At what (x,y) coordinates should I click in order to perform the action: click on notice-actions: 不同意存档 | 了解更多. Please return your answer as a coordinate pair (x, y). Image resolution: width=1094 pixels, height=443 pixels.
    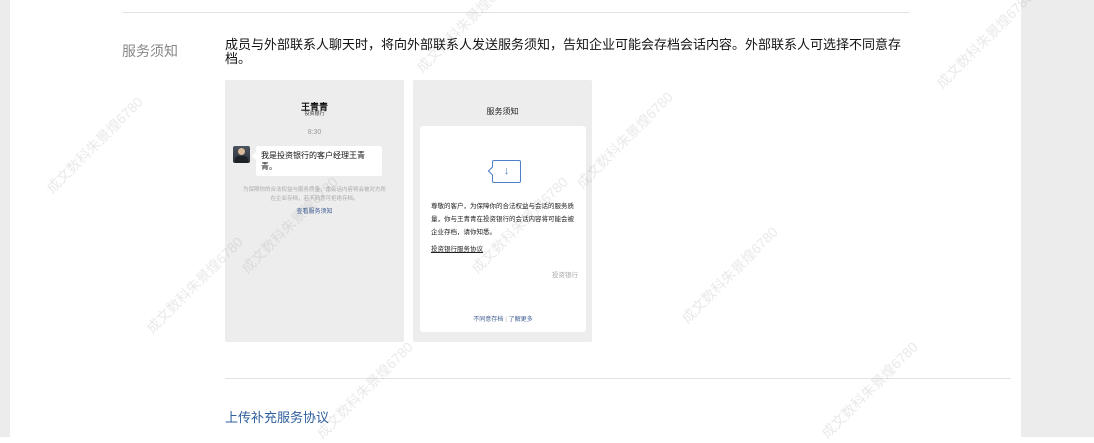
    Looking at the image, I should click on (503, 318).